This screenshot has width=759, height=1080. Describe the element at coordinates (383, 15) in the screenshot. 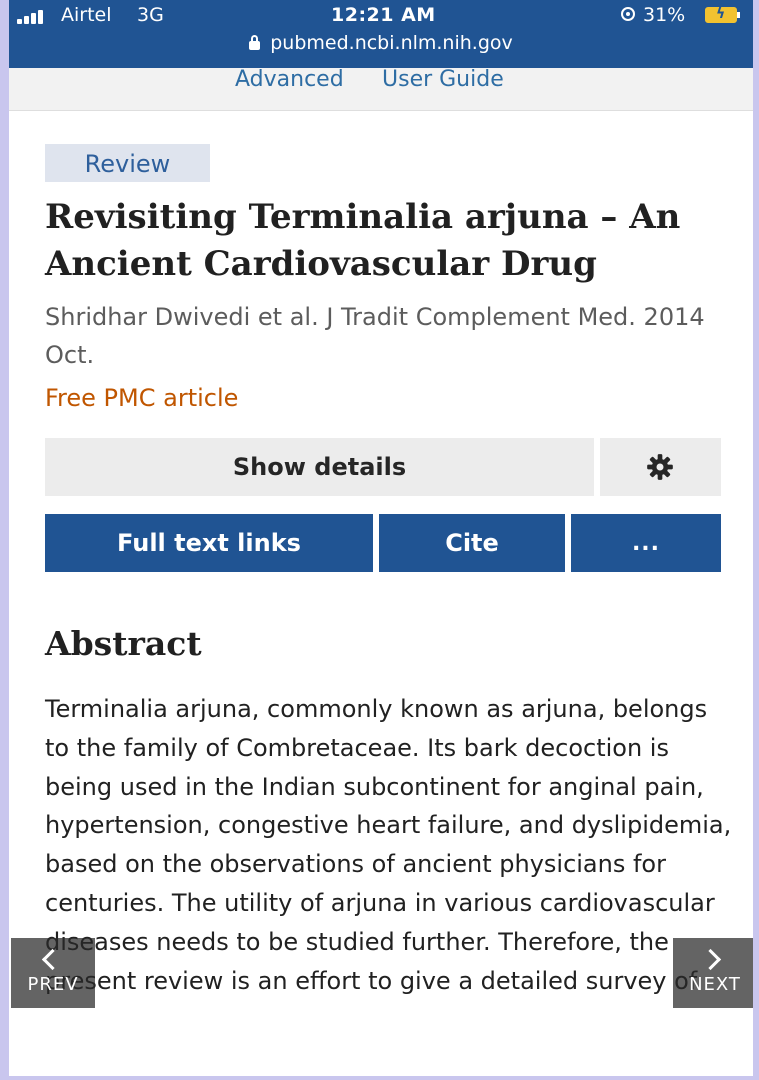

I see `status-time: 12:21 AM` at that location.